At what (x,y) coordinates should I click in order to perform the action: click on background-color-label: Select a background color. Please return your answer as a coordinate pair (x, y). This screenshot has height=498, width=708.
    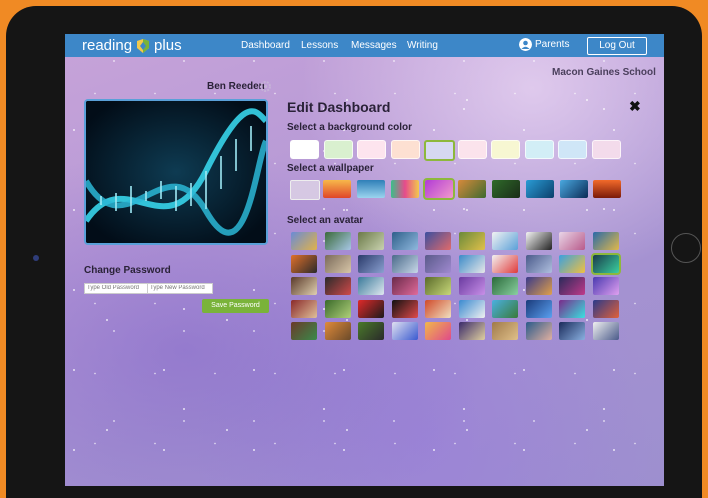
    Looking at the image, I should click on (350, 127).